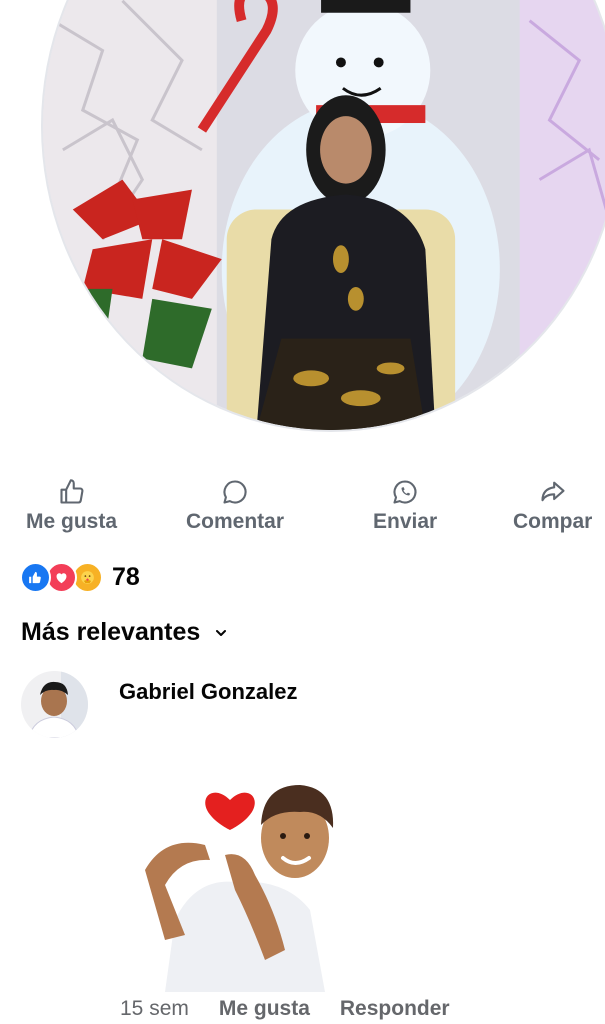  Describe the element at coordinates (111, 632) in the screenshot. I see `comment-sort-label: Más relevantes` at that location.